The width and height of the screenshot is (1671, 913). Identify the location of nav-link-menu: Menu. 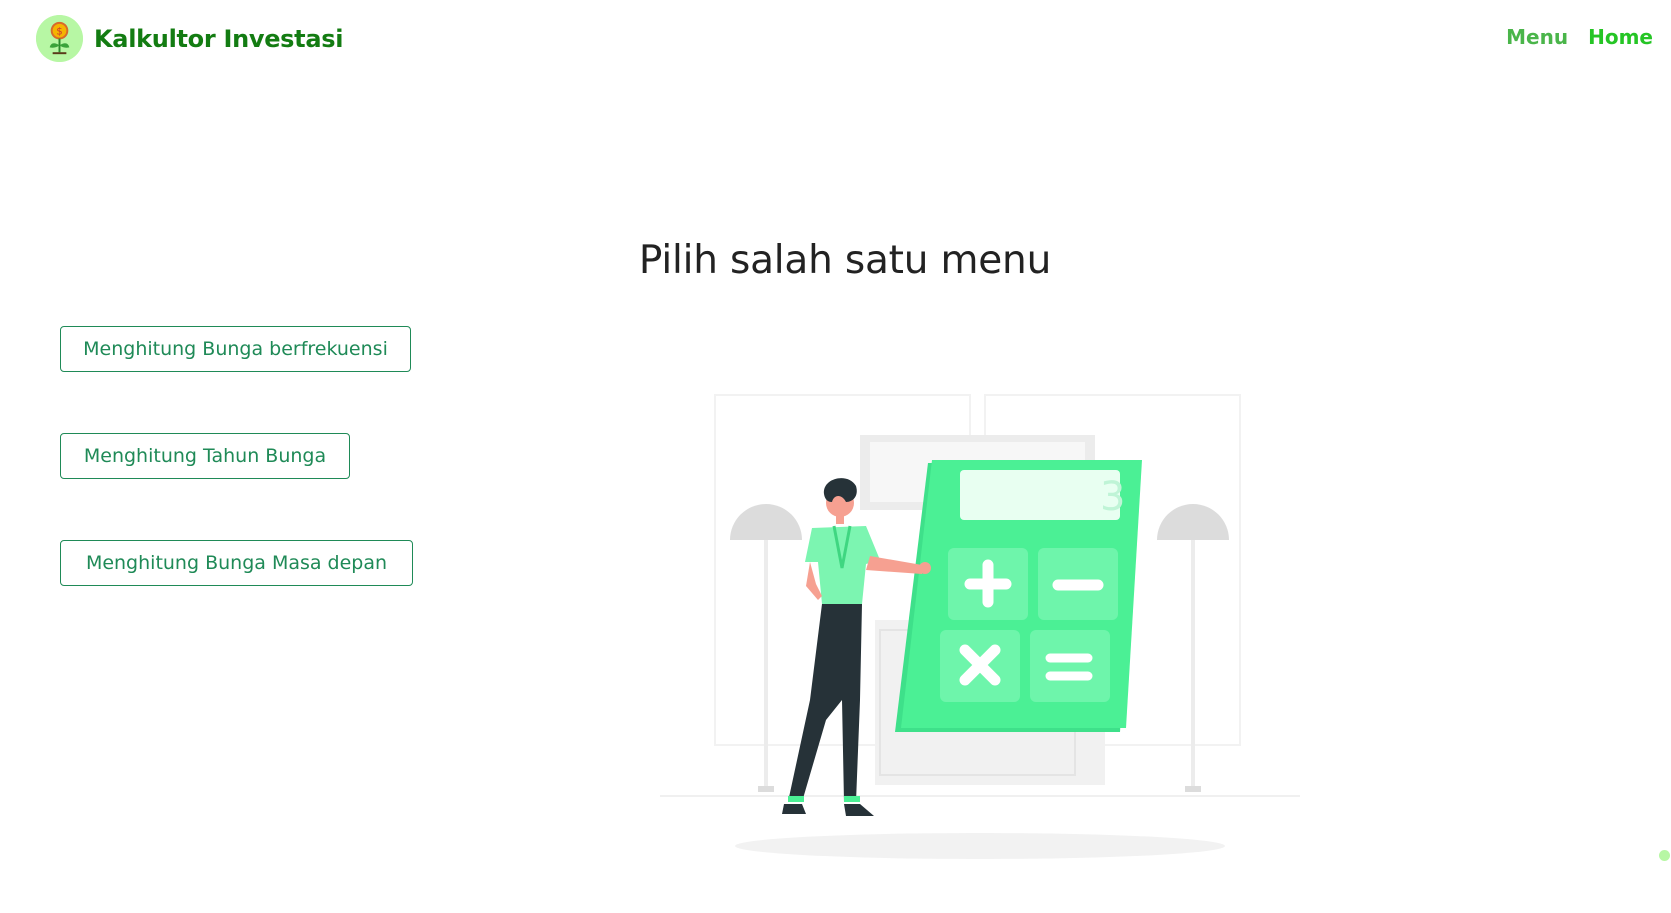
(1537, 37).